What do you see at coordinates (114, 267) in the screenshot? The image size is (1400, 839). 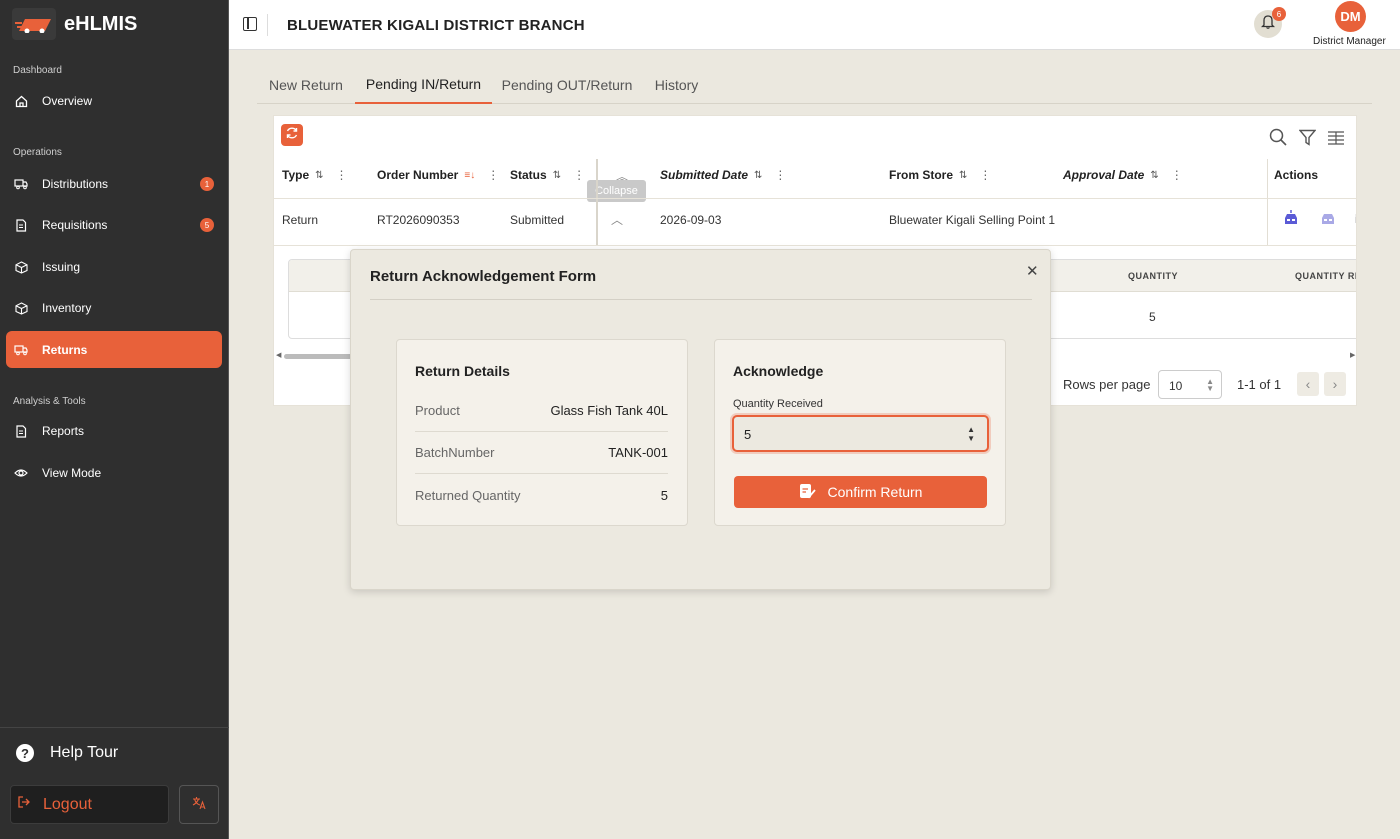 I see `sidebar-item-issuing: Issuing` at bounding box center [114, 267].